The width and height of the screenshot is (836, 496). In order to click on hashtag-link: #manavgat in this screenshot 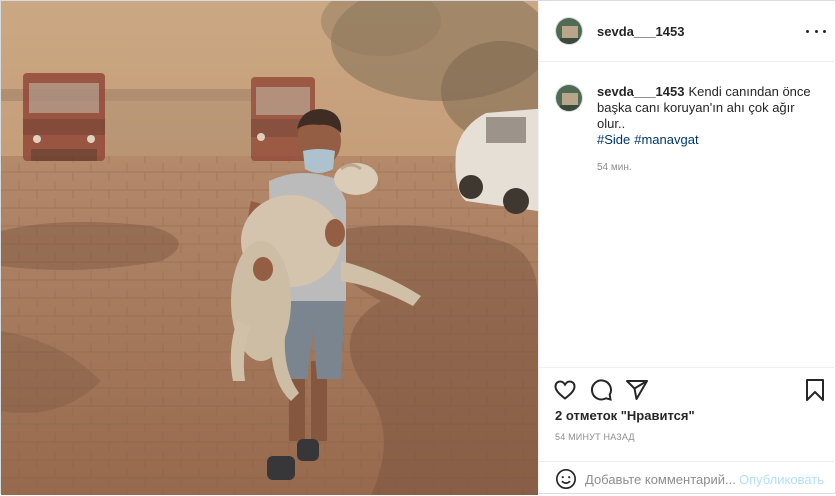, I will do `click(666, 139)`.